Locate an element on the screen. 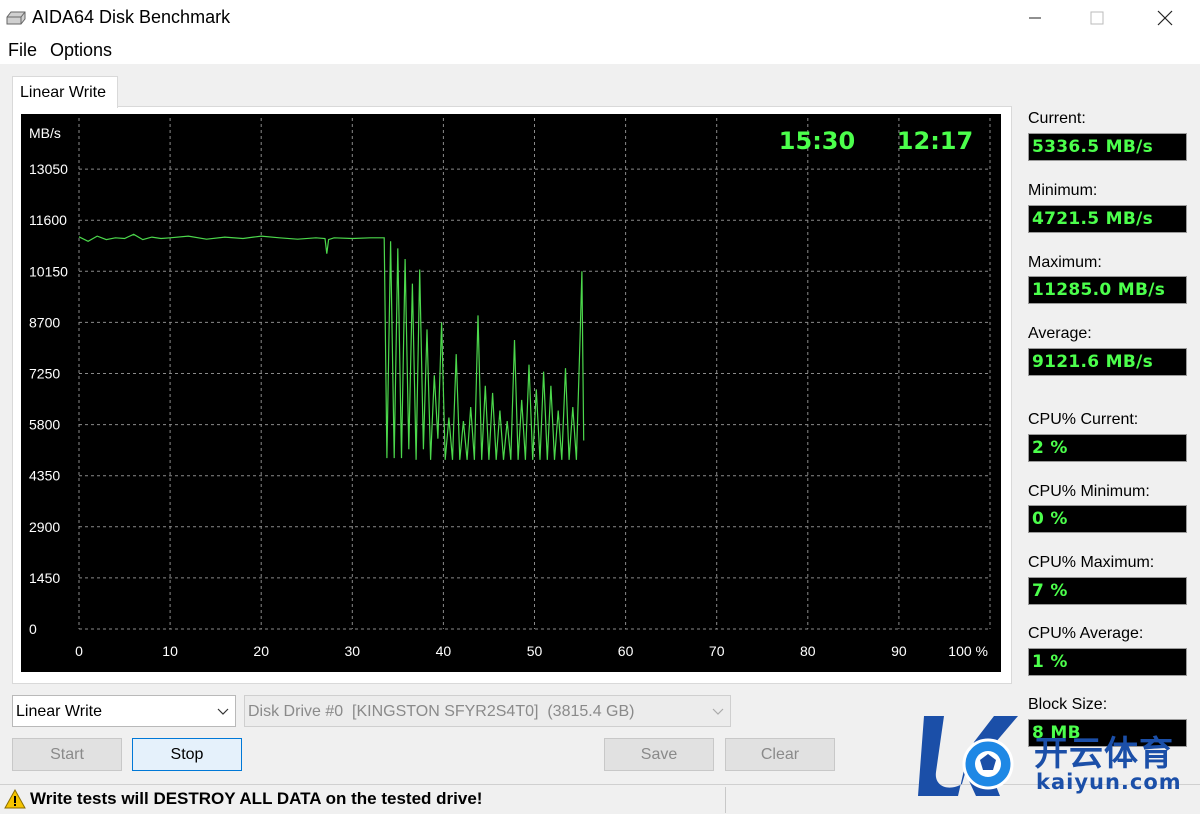 The height and width of the screenshot is (814, 1200). x-tick-label: 80 is located at coordinates (808, 651).